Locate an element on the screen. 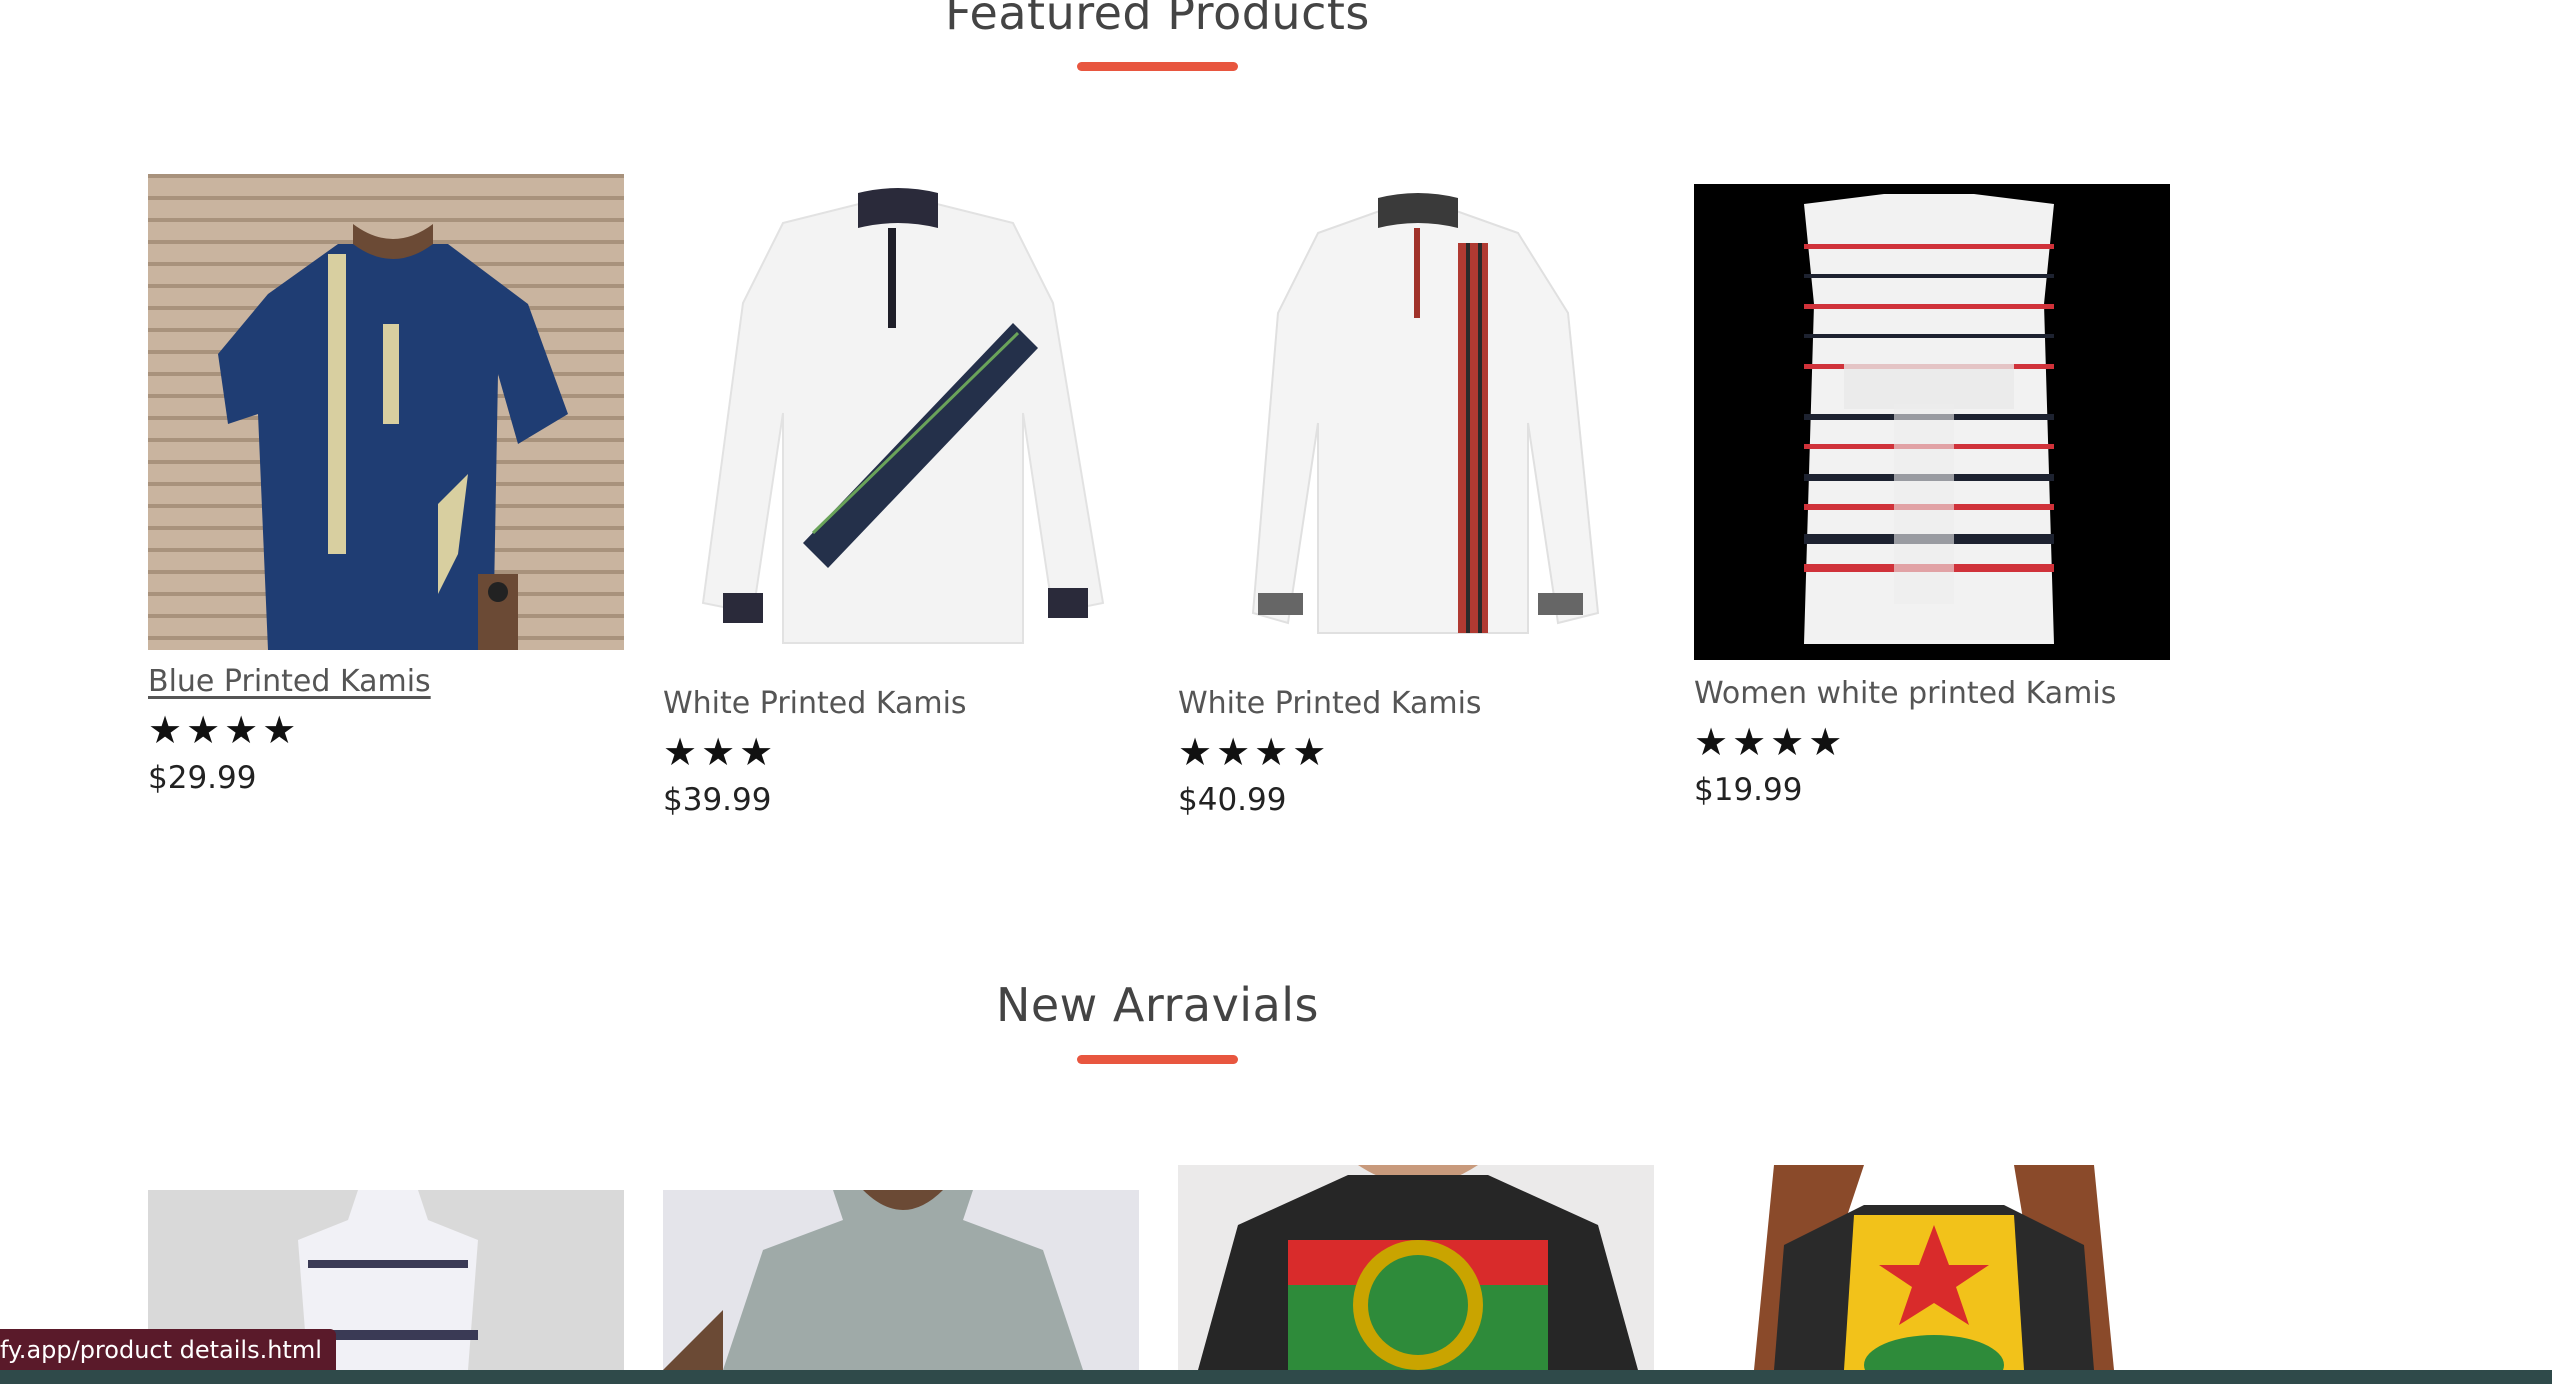  product-name: Women white printed Kamis is located at coordinates (1905, 693).